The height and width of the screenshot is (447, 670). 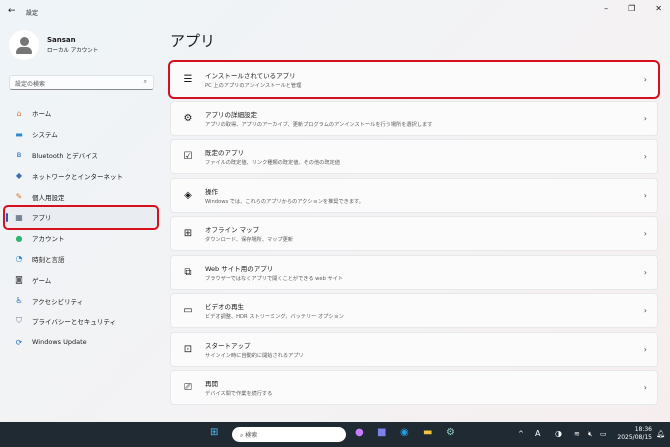 What do you see at coordinates (404, 432) in the screenshot?
I see `edge-icon: ◉` at bounding box center [404, 432].